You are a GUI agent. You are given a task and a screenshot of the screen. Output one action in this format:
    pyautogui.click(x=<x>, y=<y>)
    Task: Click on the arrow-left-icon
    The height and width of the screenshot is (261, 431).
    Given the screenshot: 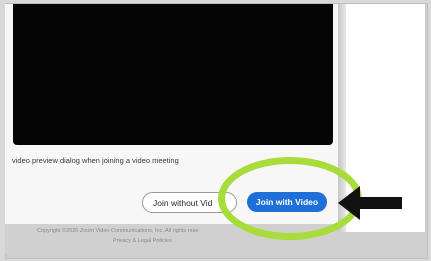 What is the action you would take?
    pyautogui.click(x=370, y=203)
    